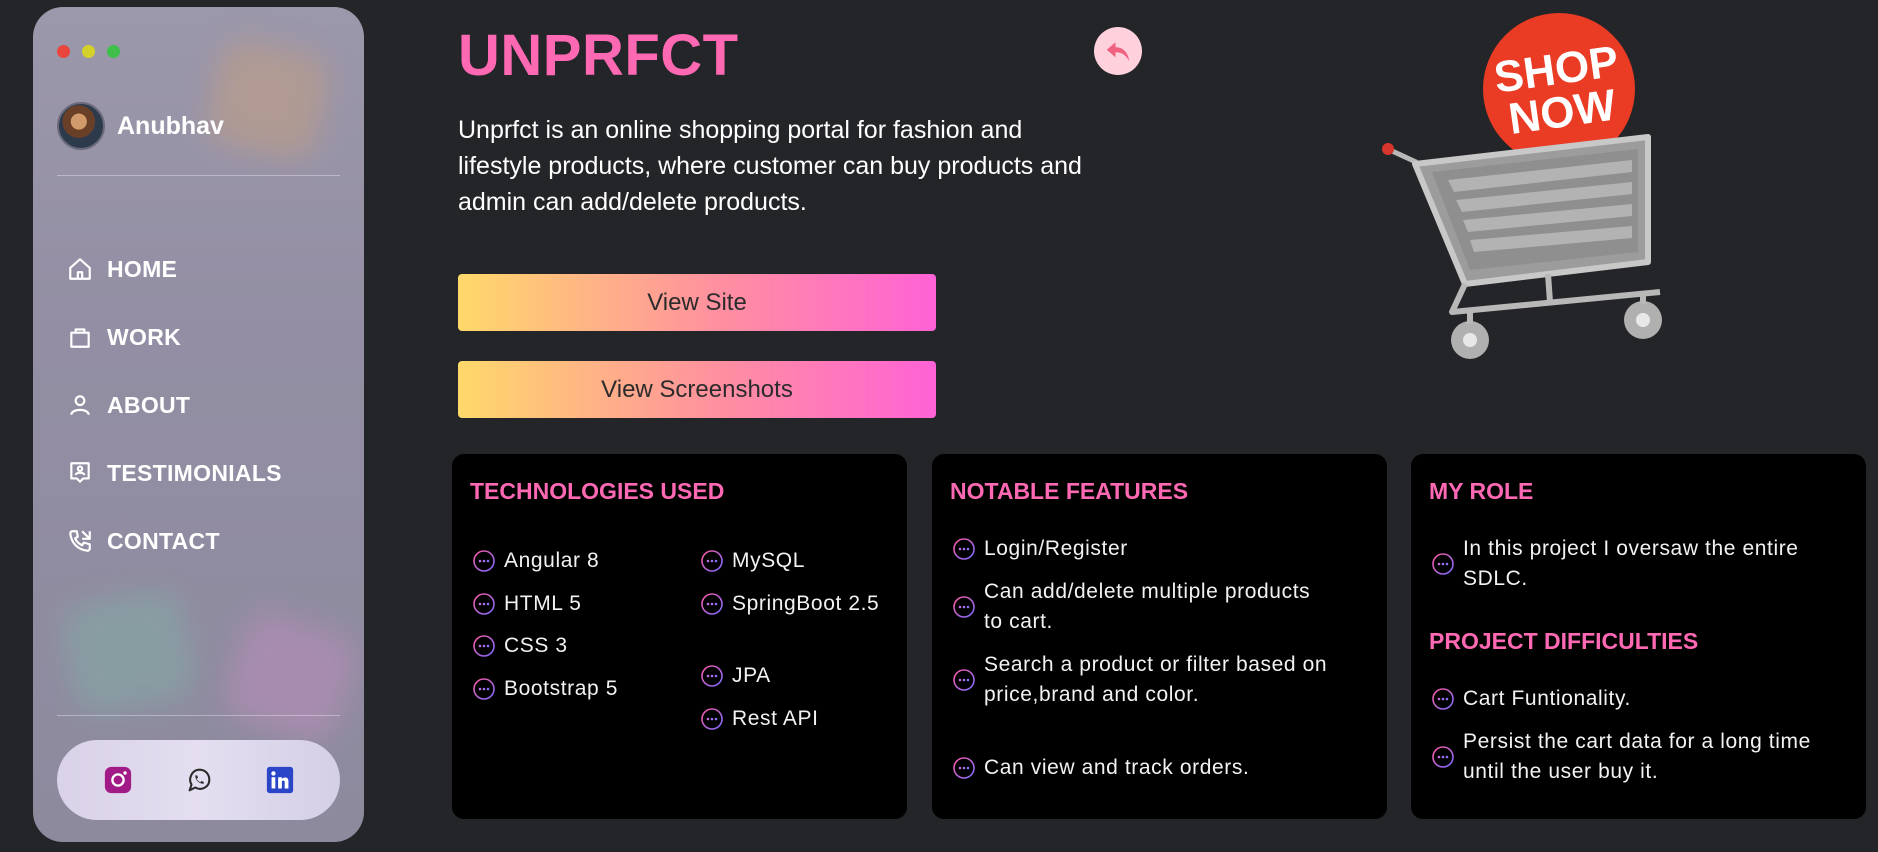 The height and width of the screenshot is (852, 1878). I want to click on difficulties-heading: PROJECT DIFFICULTIES, so click(1564, 641).